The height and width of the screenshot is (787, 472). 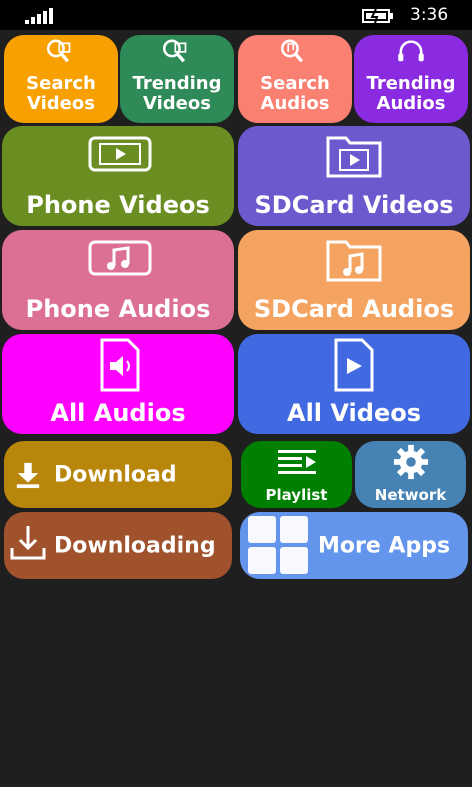 I want to click on network-label: Network, so click(x=410, y=494).